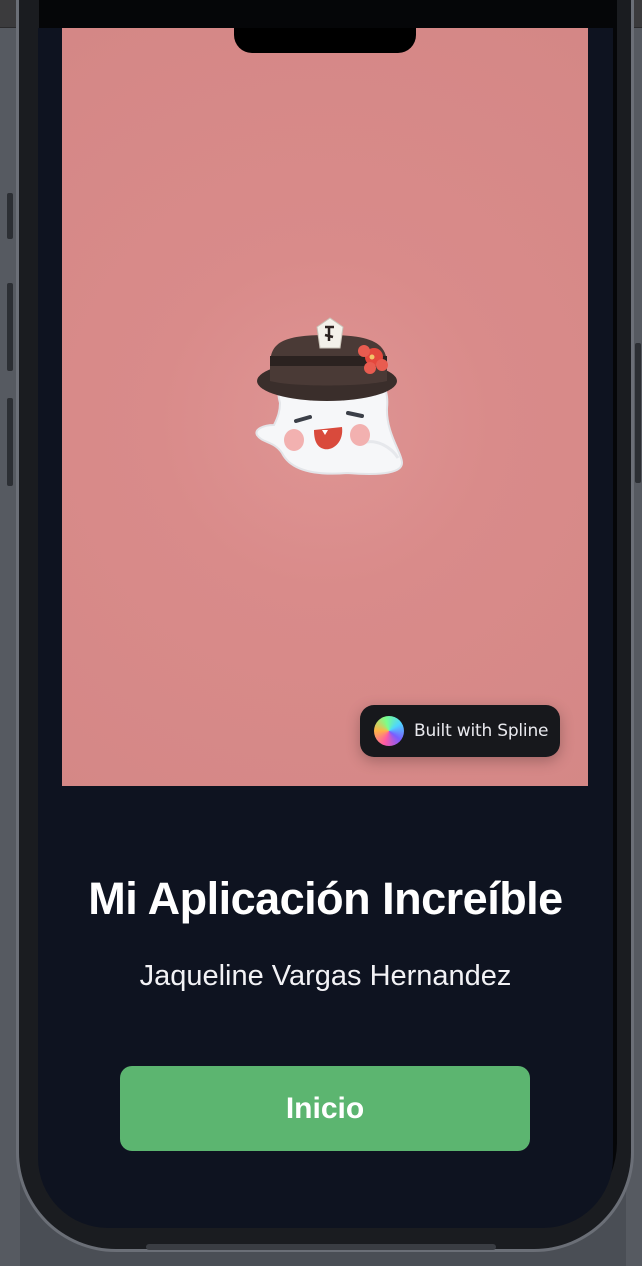 The height and width of the screenshot is (1266, 642). Describe the element at coordinates (10, 216) in the screenshot. I see `phone-silent-switch` at that location.